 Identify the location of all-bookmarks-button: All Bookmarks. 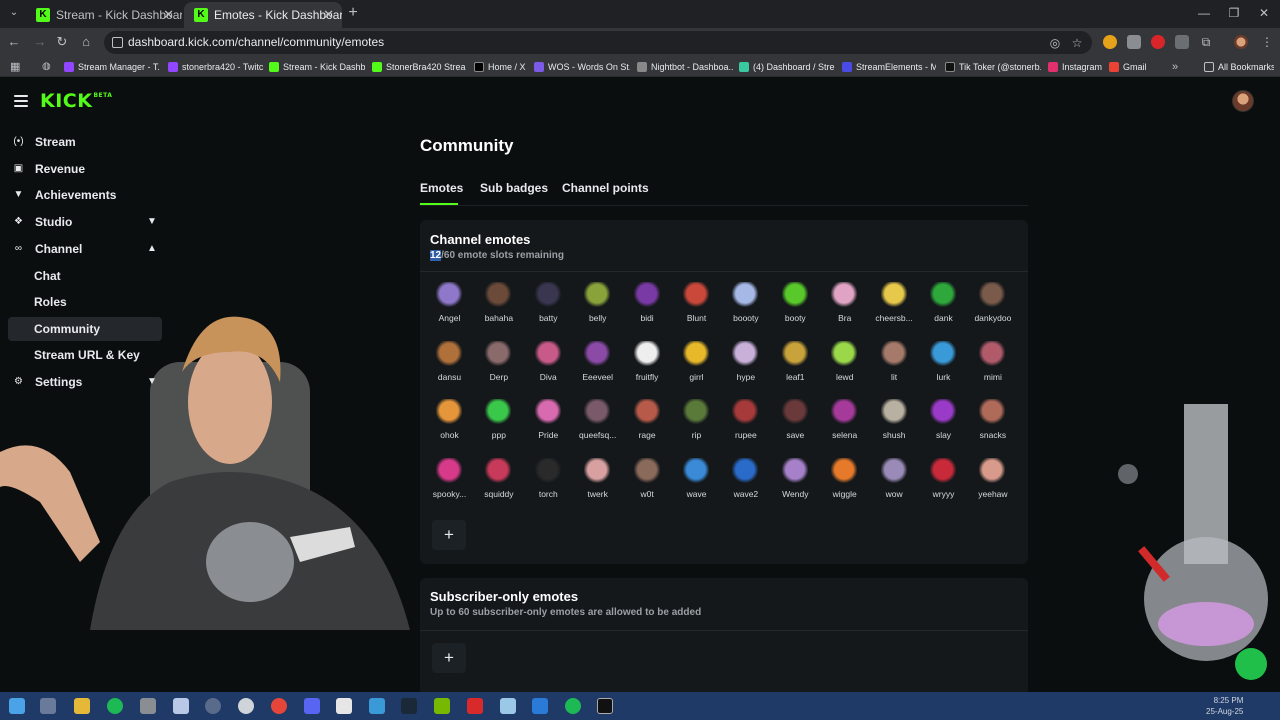
(1239, 67).